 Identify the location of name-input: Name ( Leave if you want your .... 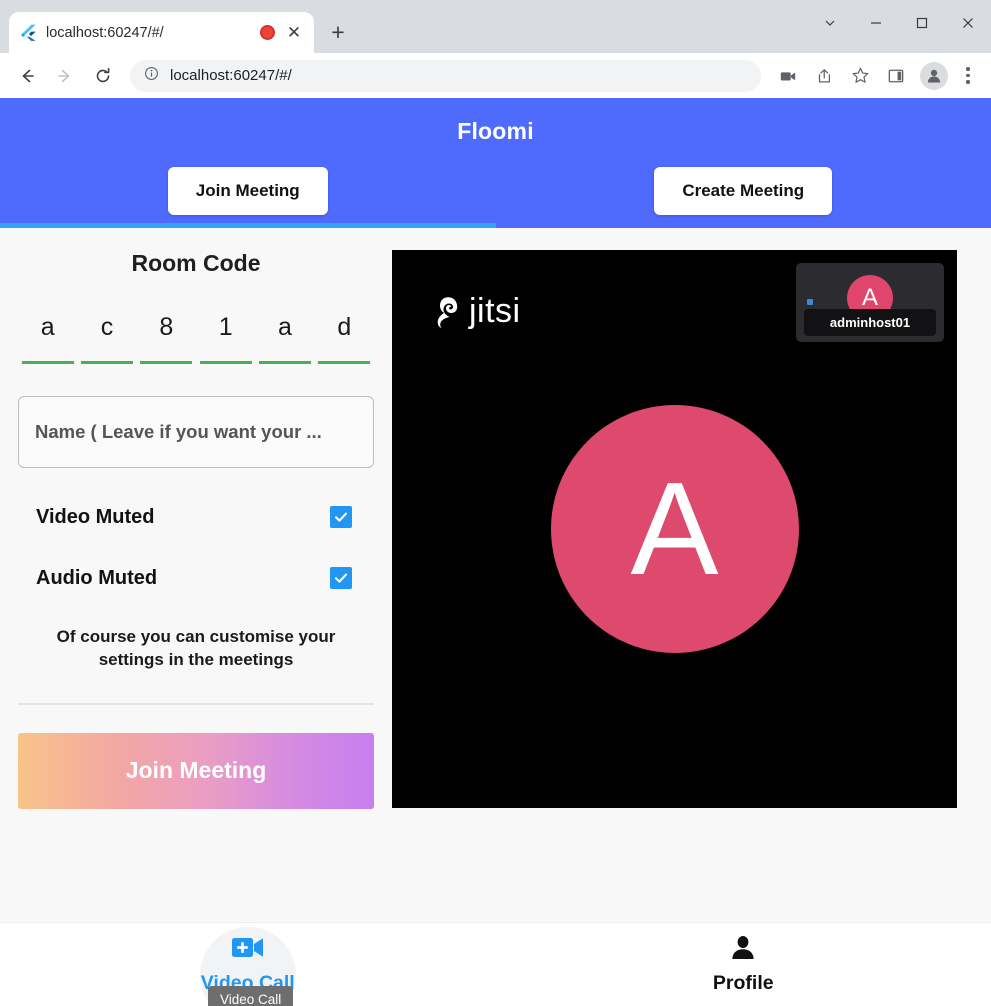
(196, 431).